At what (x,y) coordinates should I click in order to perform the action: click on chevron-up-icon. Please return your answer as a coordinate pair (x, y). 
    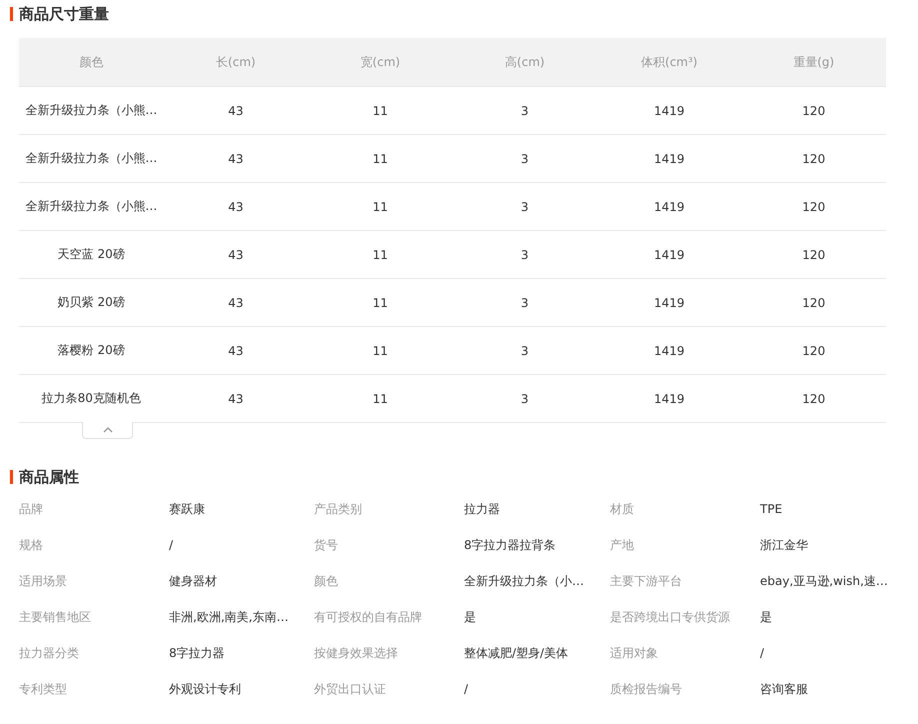
    Looking at the image, I should click on (107, 430).